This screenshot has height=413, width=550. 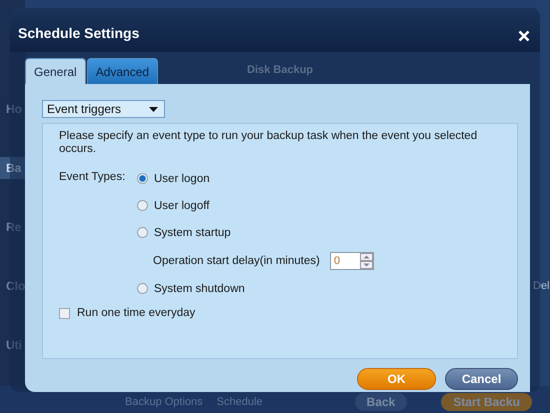 What do you see at coordinates (122, 71) in the screenshot?
I see `tab: Advanced` at bounding box center [122, 71].